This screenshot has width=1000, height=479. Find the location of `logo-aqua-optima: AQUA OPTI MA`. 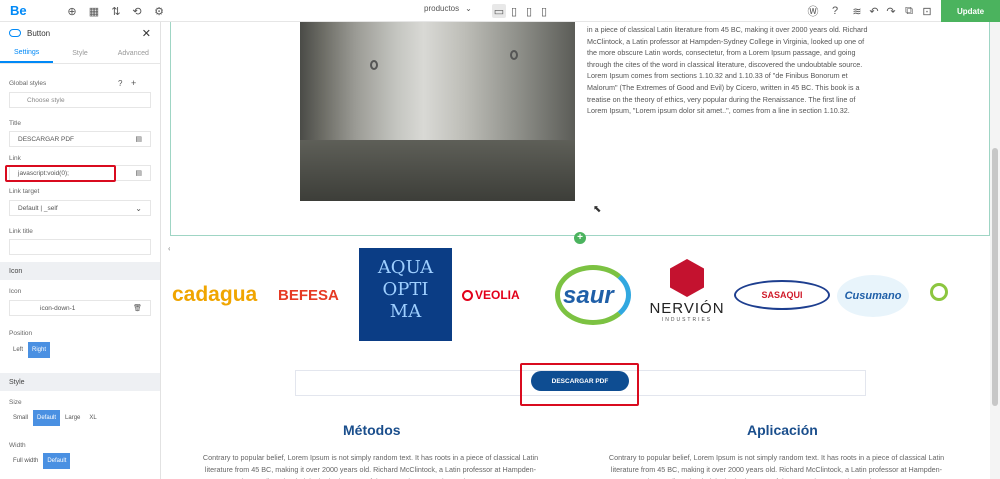

logo-aqua-optima: AQUA OPTI MA is located at coordinates (405, 294).